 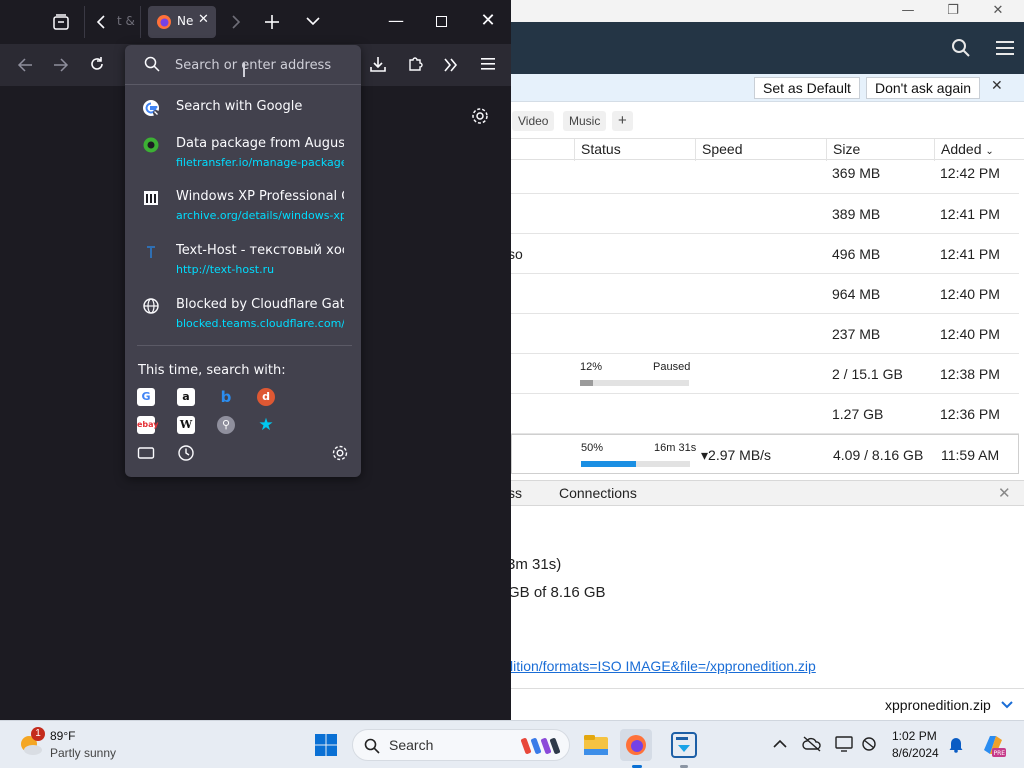 I want to click on list-tabs-chevron-icon, so click(x=313, y=21).